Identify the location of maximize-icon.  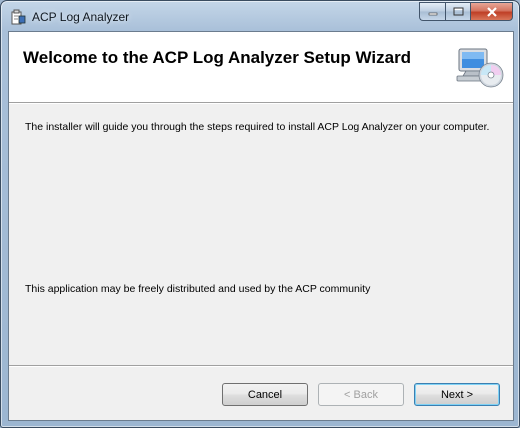
(458, 11).